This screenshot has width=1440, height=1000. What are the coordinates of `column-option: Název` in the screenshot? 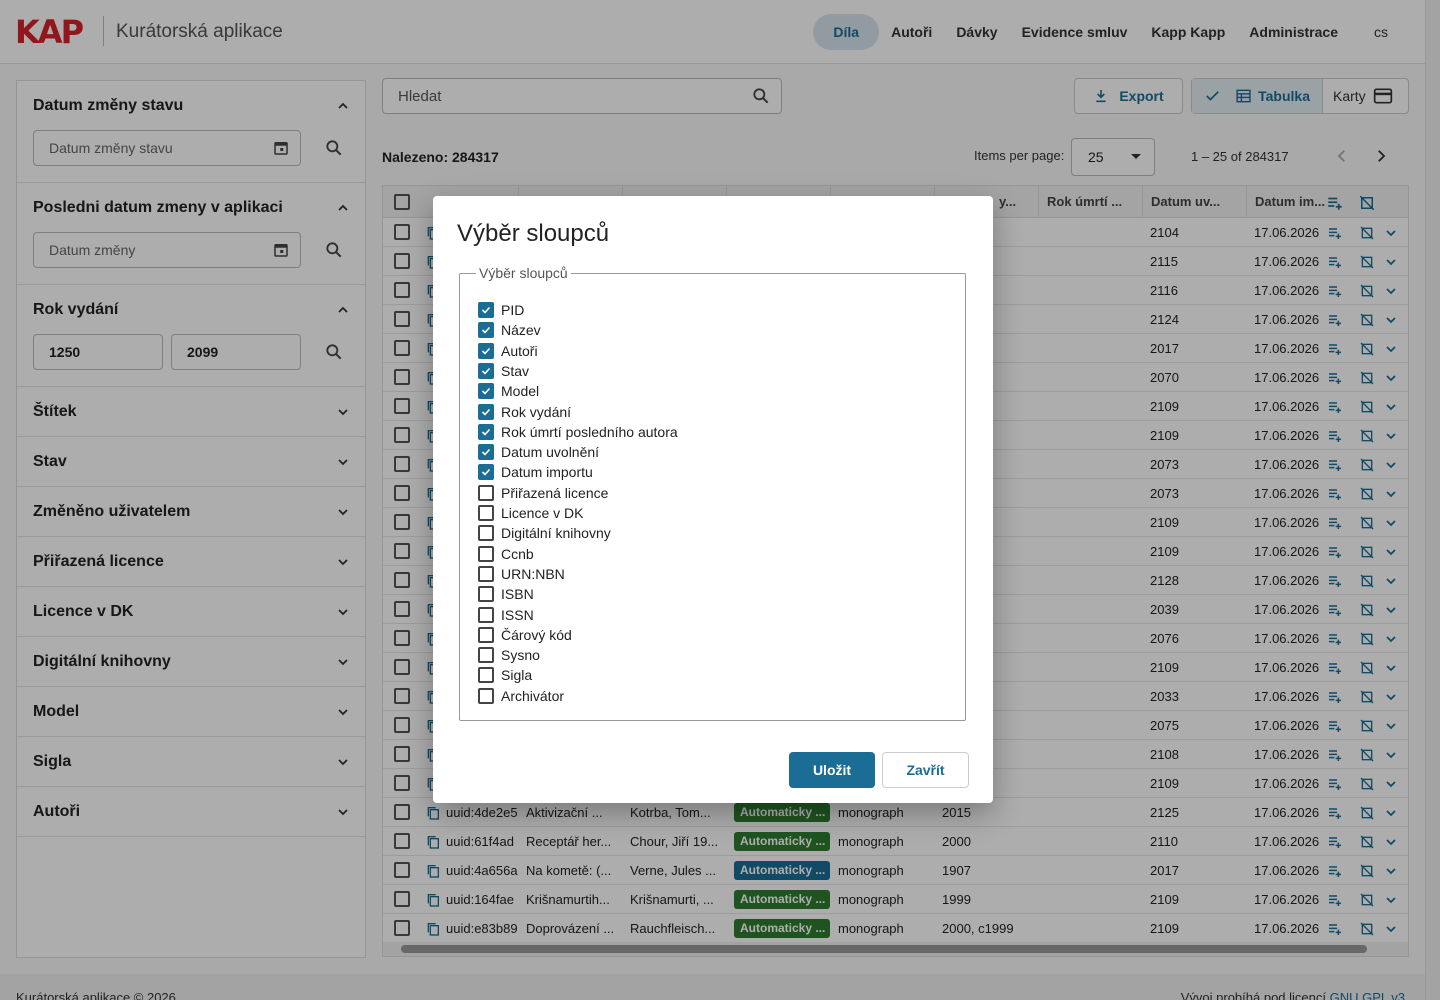 It's located at (509, 330).